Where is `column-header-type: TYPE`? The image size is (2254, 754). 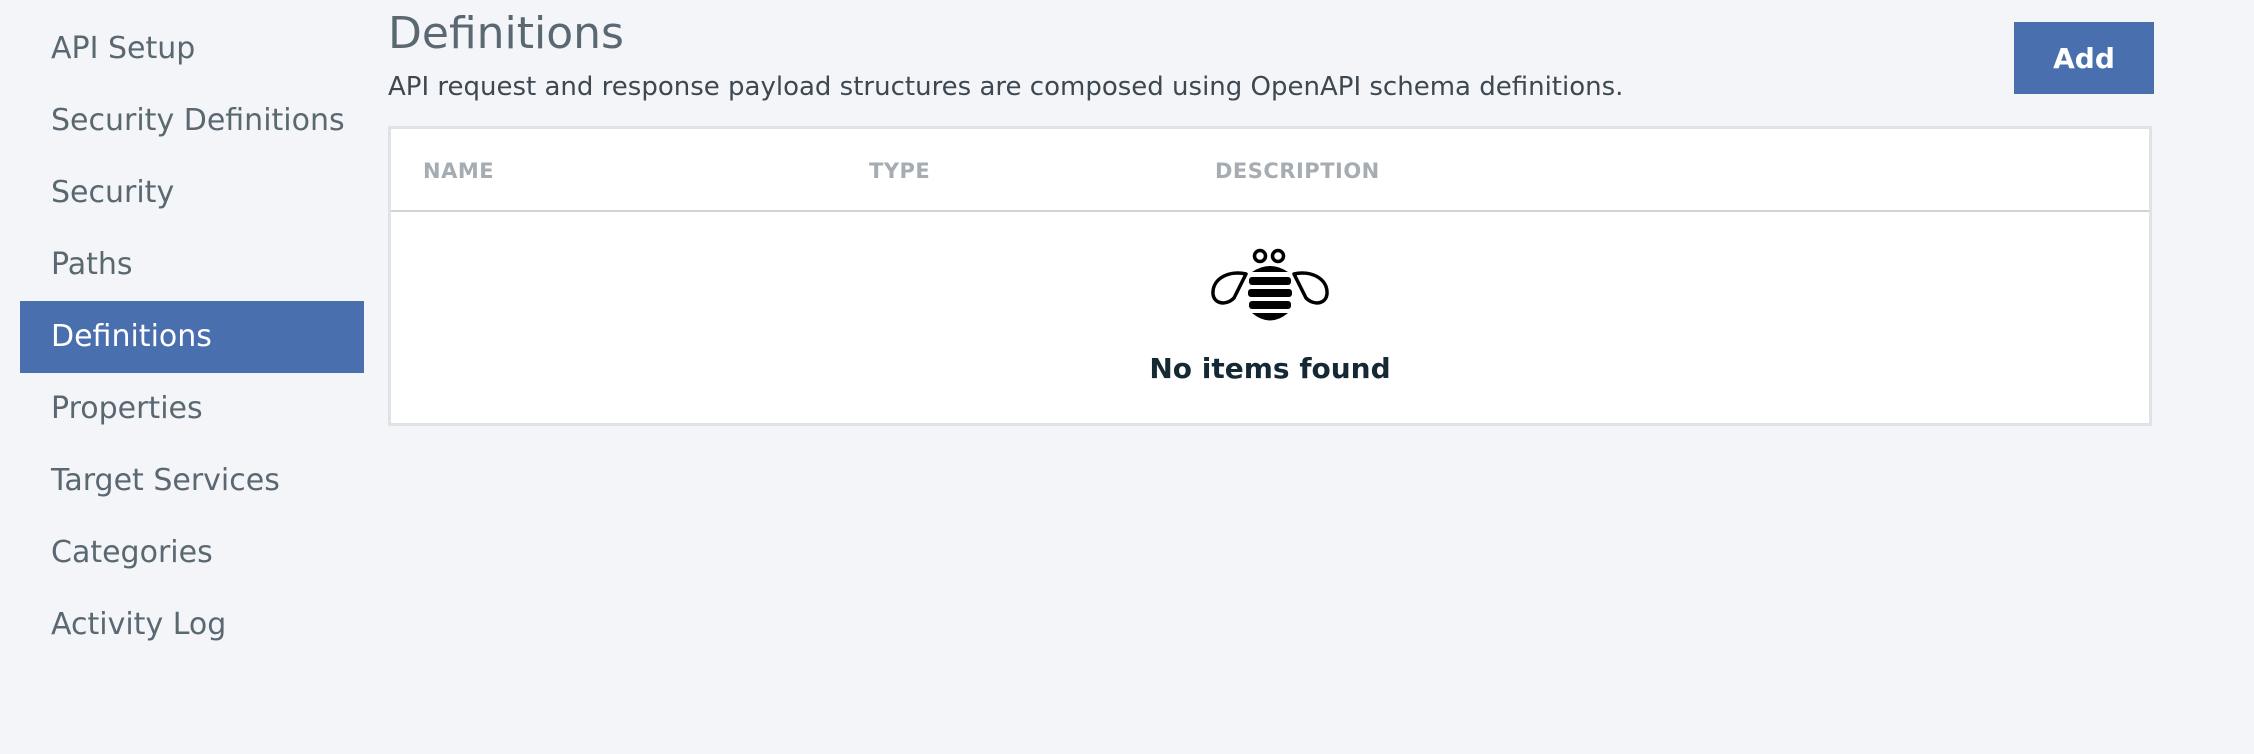
column-header-type: TYPE is located at coordinates (899, 171).